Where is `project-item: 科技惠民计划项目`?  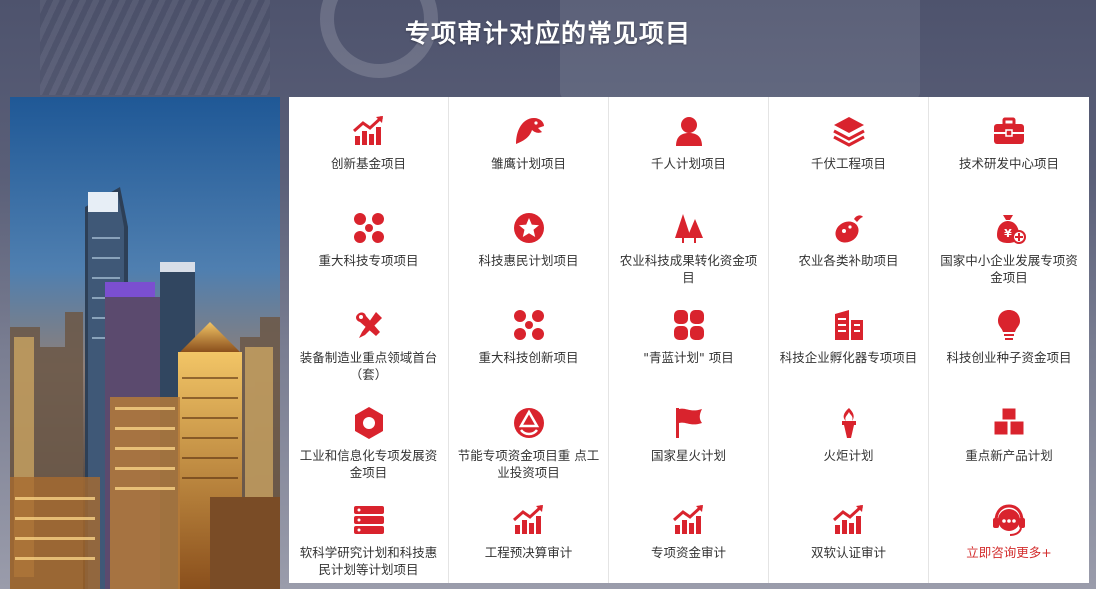
project-item: 科技惠民计划项目 is located at coordinates (529, 243).